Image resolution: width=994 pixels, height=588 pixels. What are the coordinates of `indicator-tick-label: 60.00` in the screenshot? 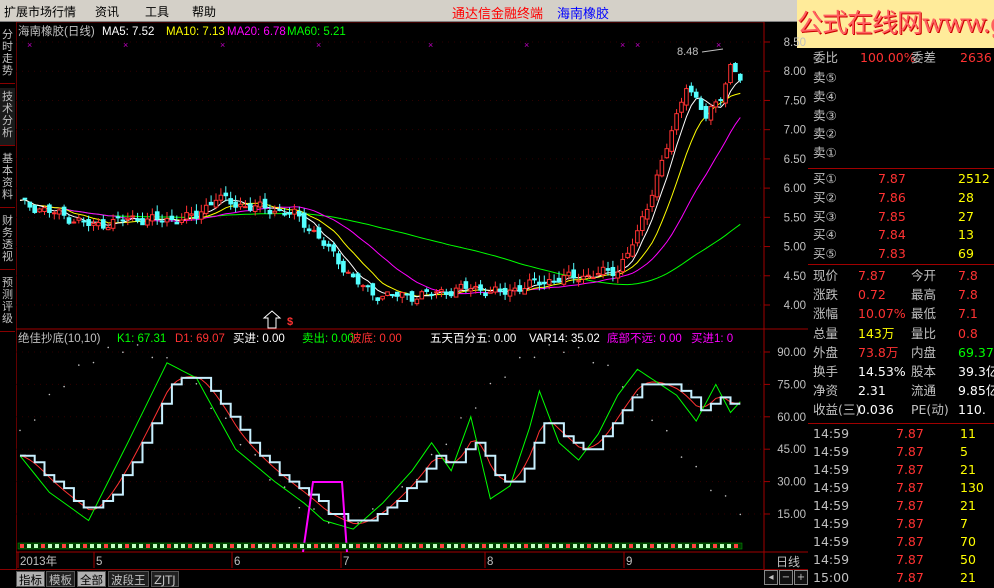 It's located at (791, 418).